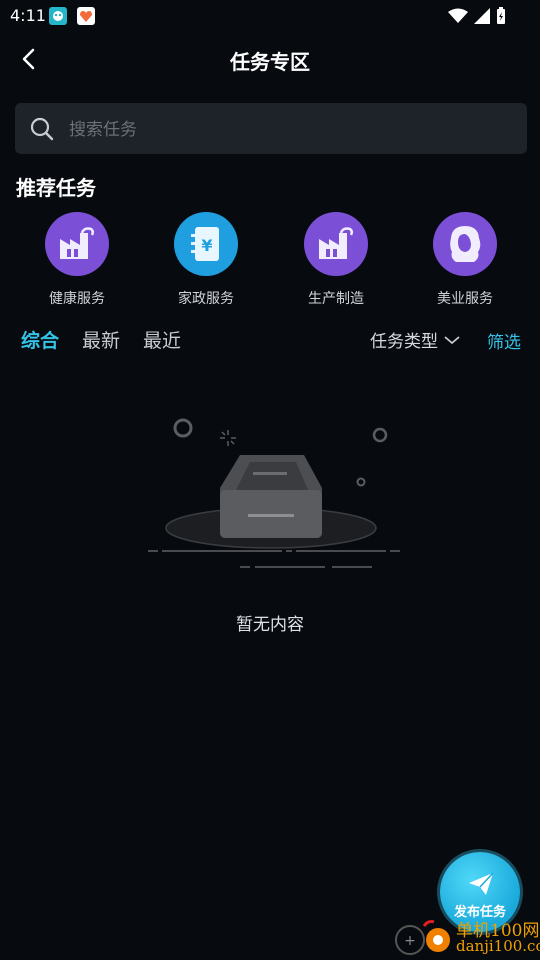 This screenshot has width=540, height=960. I want to click on search-input, so click(289, 129).